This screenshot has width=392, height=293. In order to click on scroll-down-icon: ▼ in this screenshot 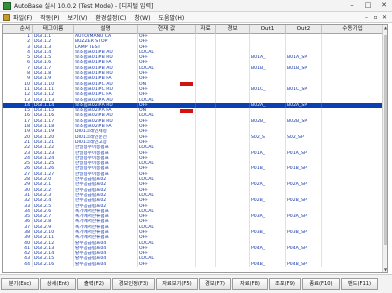, I will do `click(385, 269)`.